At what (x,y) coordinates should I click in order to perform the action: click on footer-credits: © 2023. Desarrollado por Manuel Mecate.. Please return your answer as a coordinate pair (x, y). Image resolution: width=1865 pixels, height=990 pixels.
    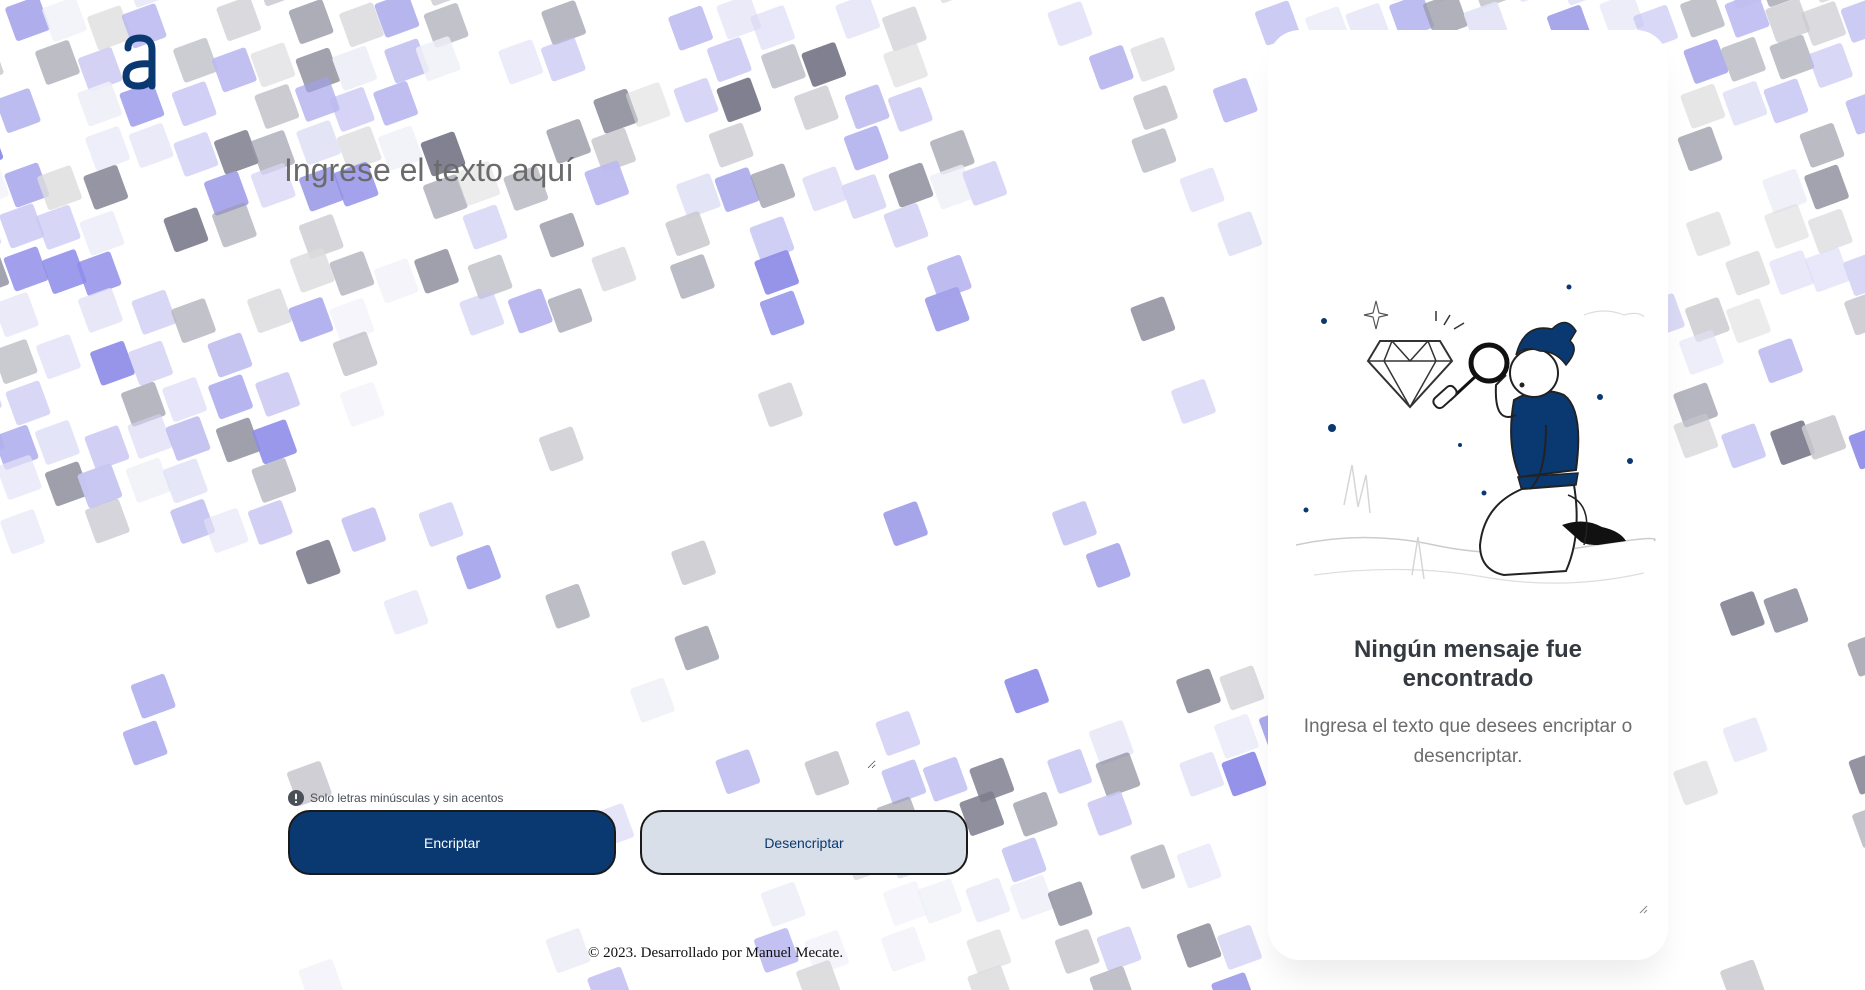
    Looking at the image, I should click on (716, 953).